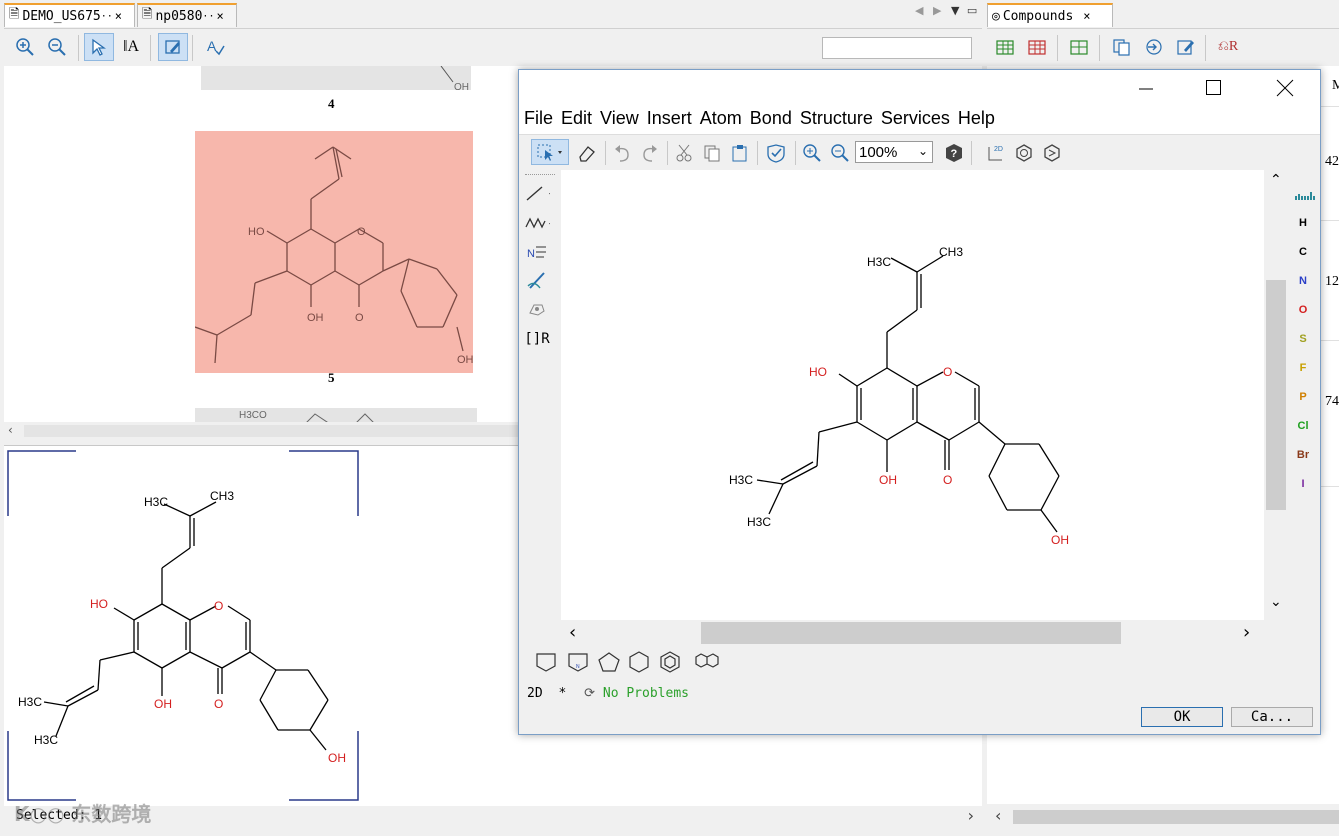 This screenshot has width=1339, height=836. Describe the element at coordinates (69, 15) in the screenshot. I see `tab-demo: 🗎 DEMO_US675 ·· ×` at that location.